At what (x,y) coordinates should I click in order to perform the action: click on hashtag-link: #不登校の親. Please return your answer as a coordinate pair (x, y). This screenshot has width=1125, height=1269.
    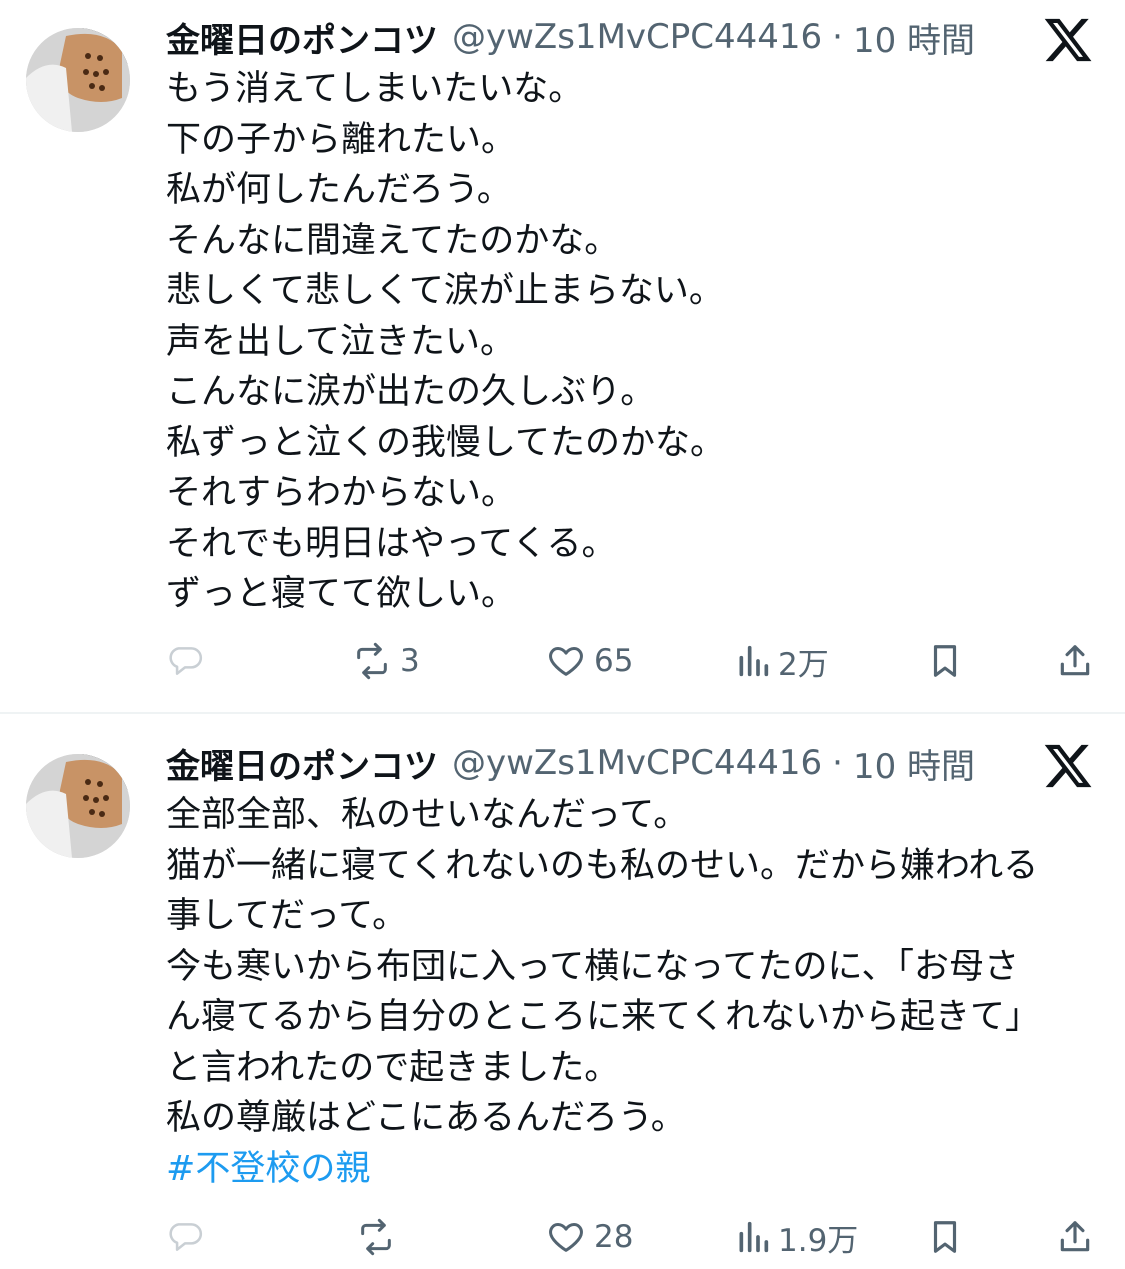
    Looking at the image, I should click on (631, 1169).